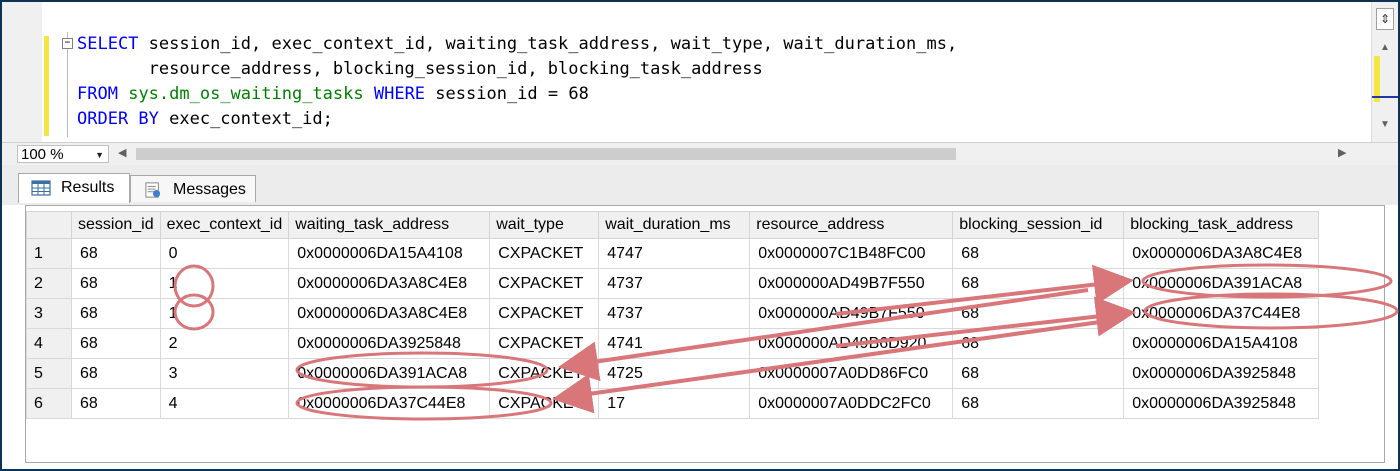 The image size is (1400, 471). I want to click on tab-messages-label: Messages, so click(209, 189).